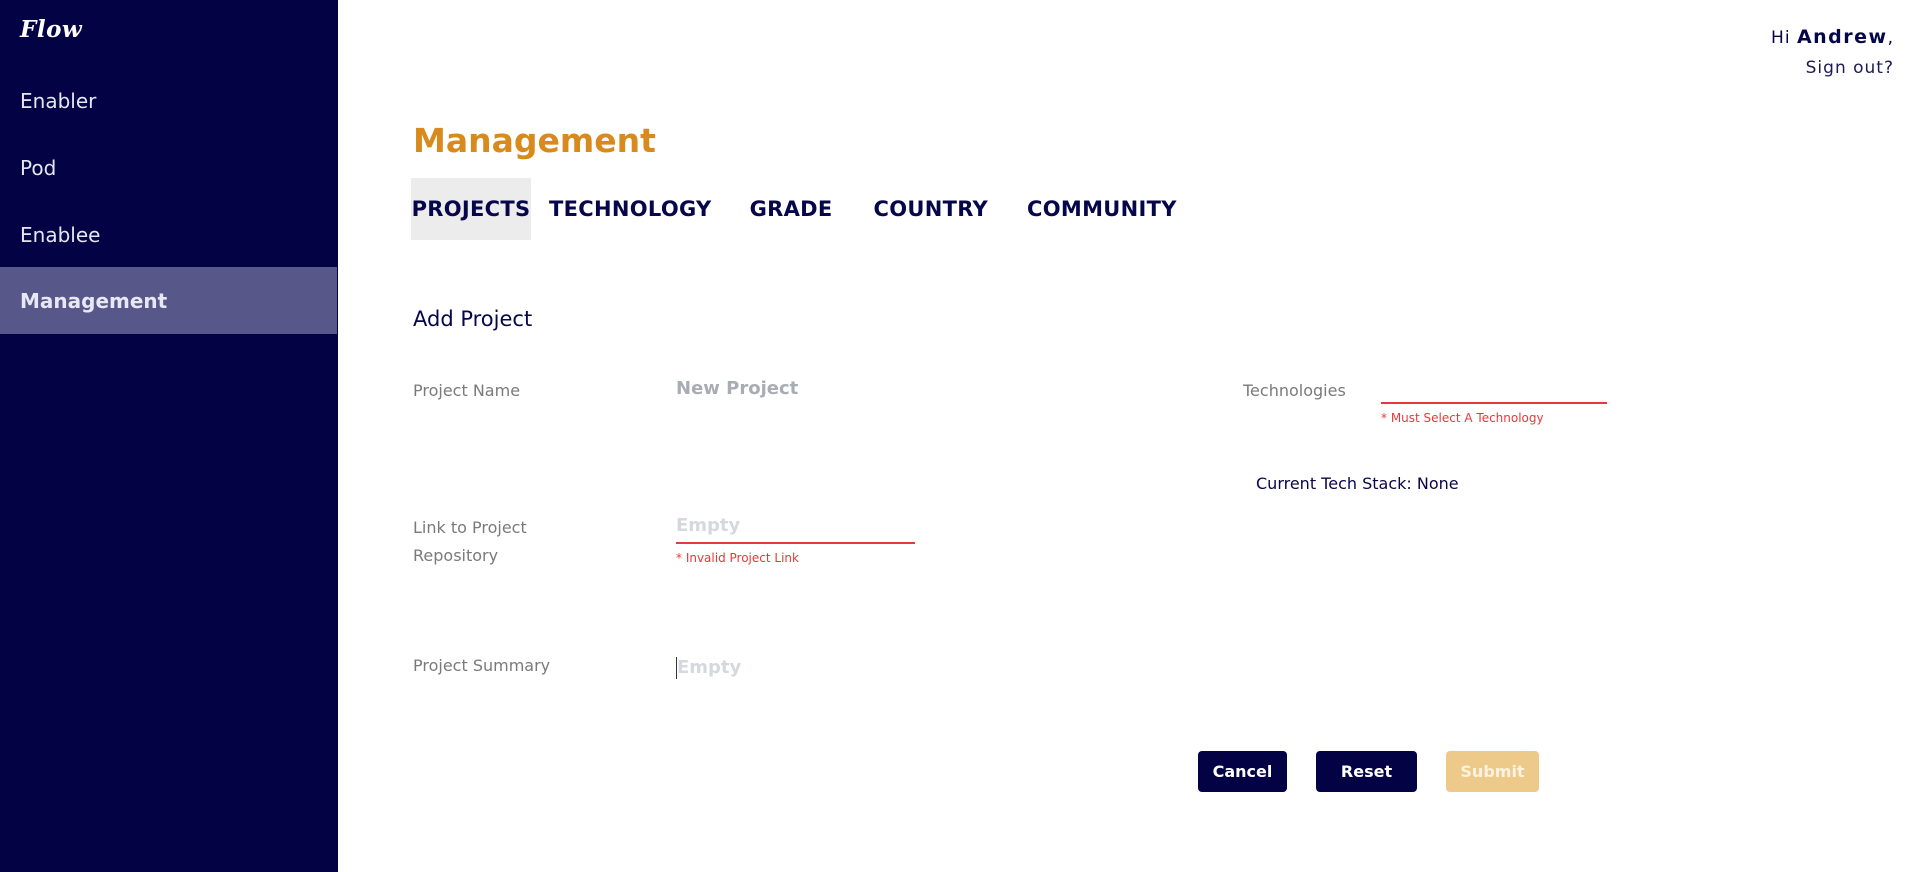  What do you see at coordinates (168, 300) in the screenshot?
I see `sidebar-item-management: Management` at bounding box center [168, 300].